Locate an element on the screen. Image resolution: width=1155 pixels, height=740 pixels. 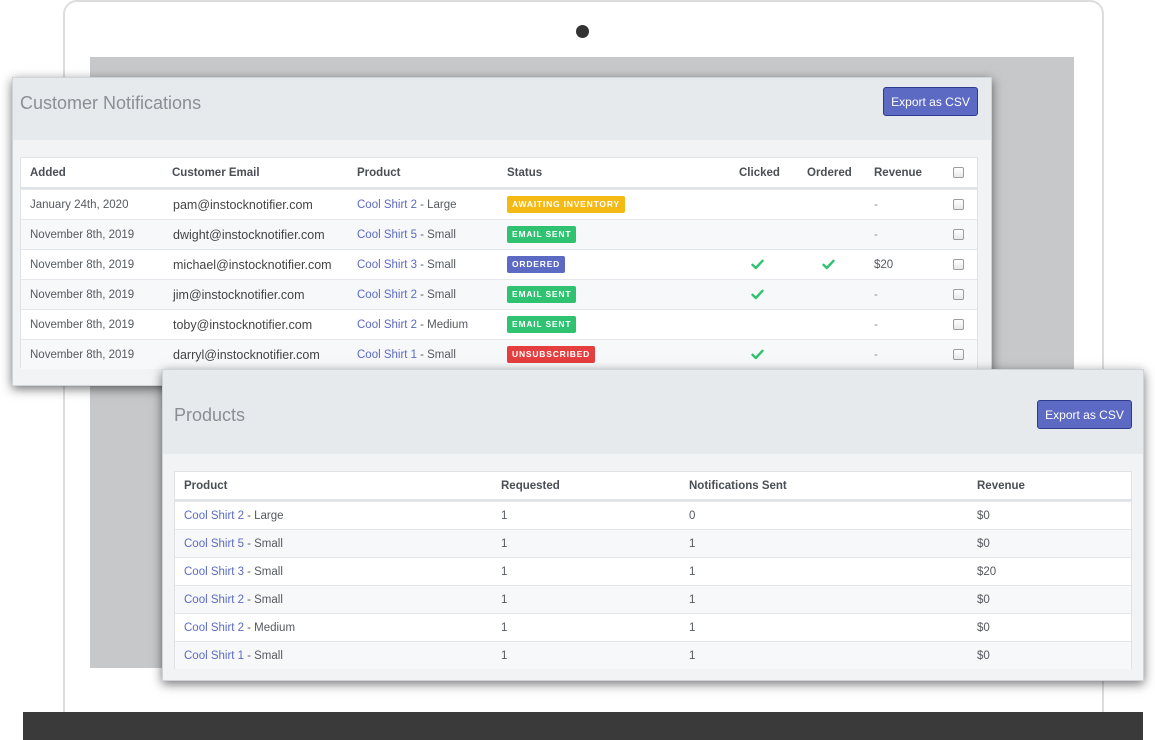
product-row: Cool Shirt 3- Small 1 1 $20 is located at coordinates (653, 571).